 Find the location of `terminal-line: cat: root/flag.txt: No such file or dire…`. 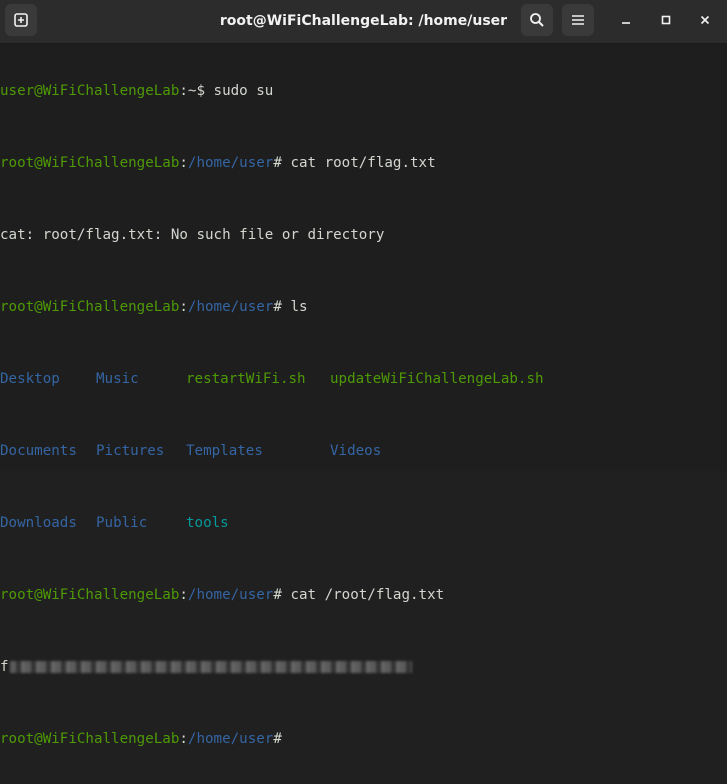

terminal-line: cat: root/flag.txt: No such file or dire… is located at coordinates (272, 235).